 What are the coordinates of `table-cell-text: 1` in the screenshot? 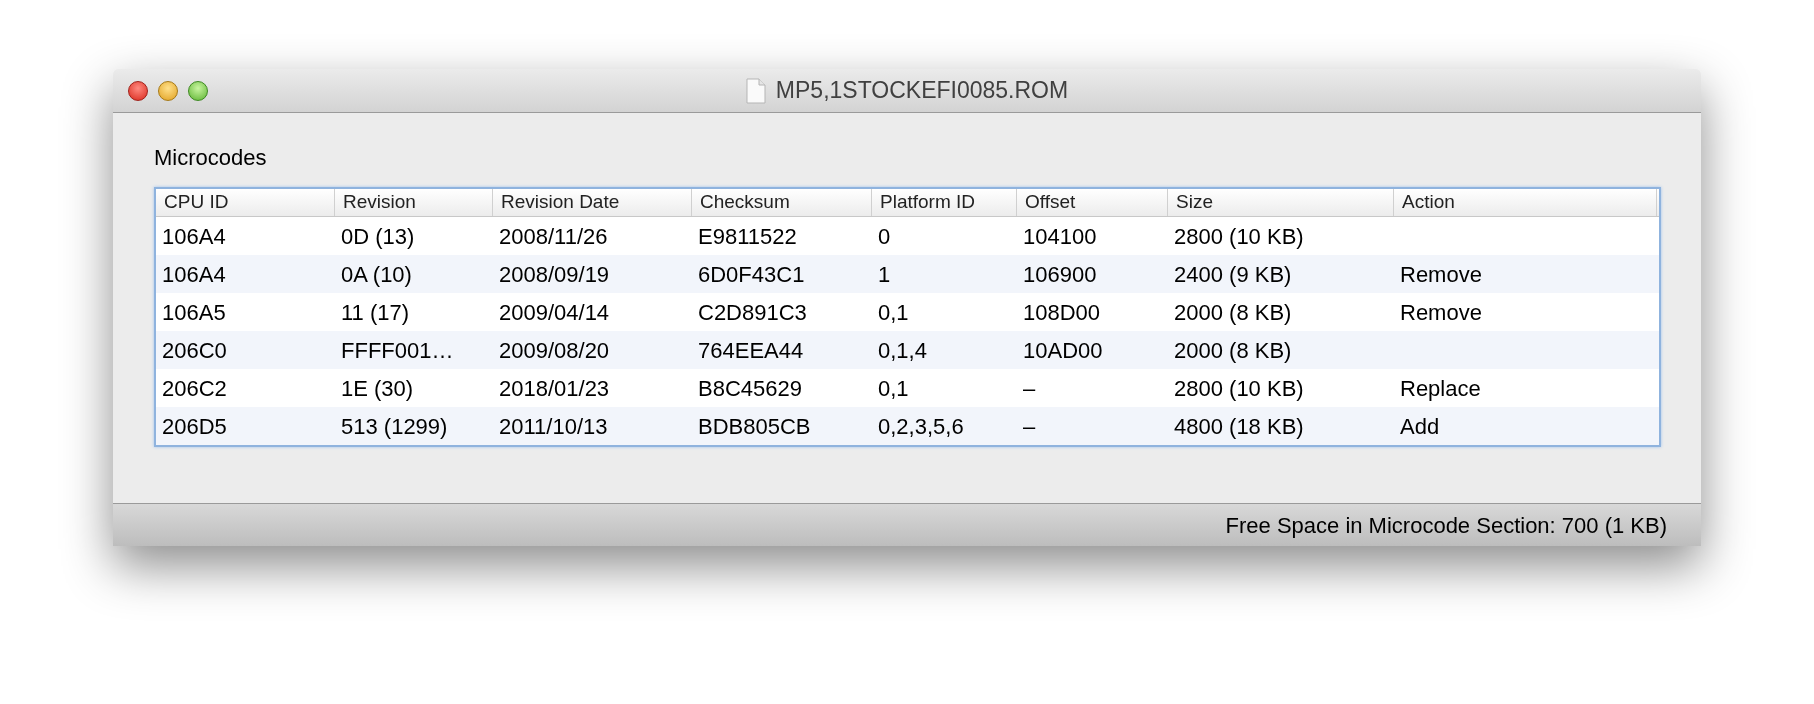 It's located at (884, 274).